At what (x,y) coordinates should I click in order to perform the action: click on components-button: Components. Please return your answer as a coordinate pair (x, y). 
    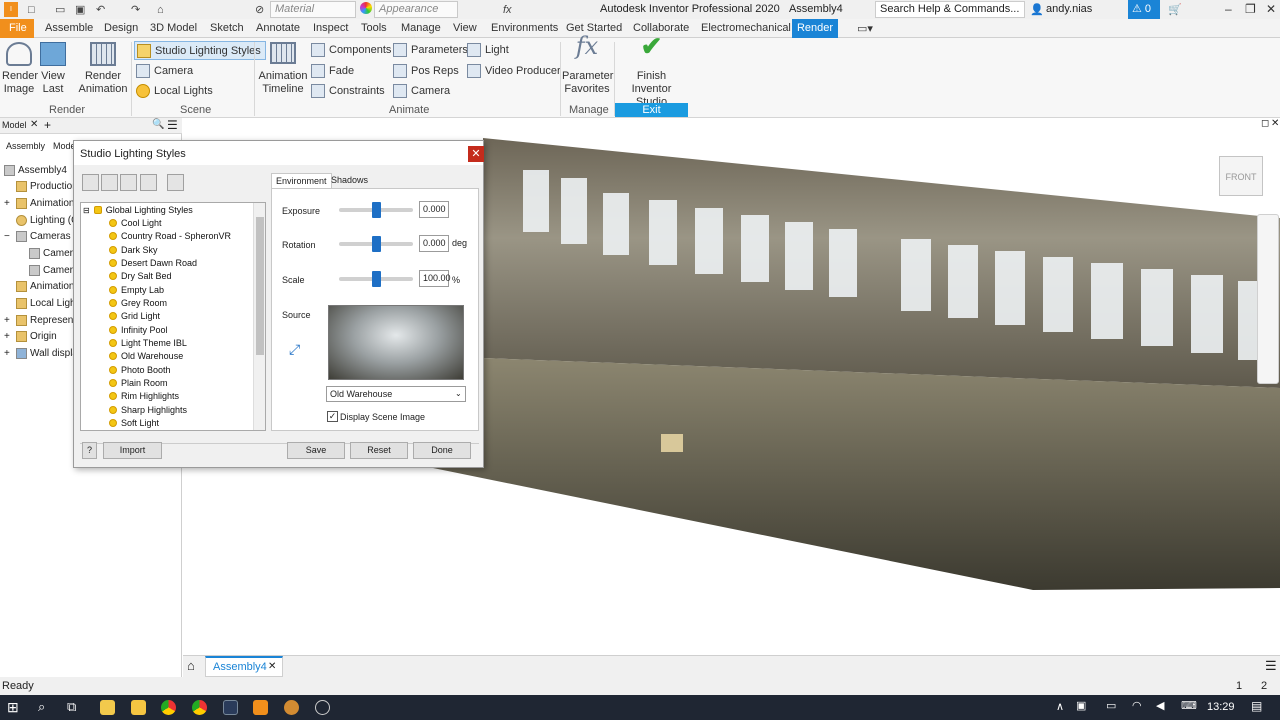
    Looking at the image, I should click on (351, 50).